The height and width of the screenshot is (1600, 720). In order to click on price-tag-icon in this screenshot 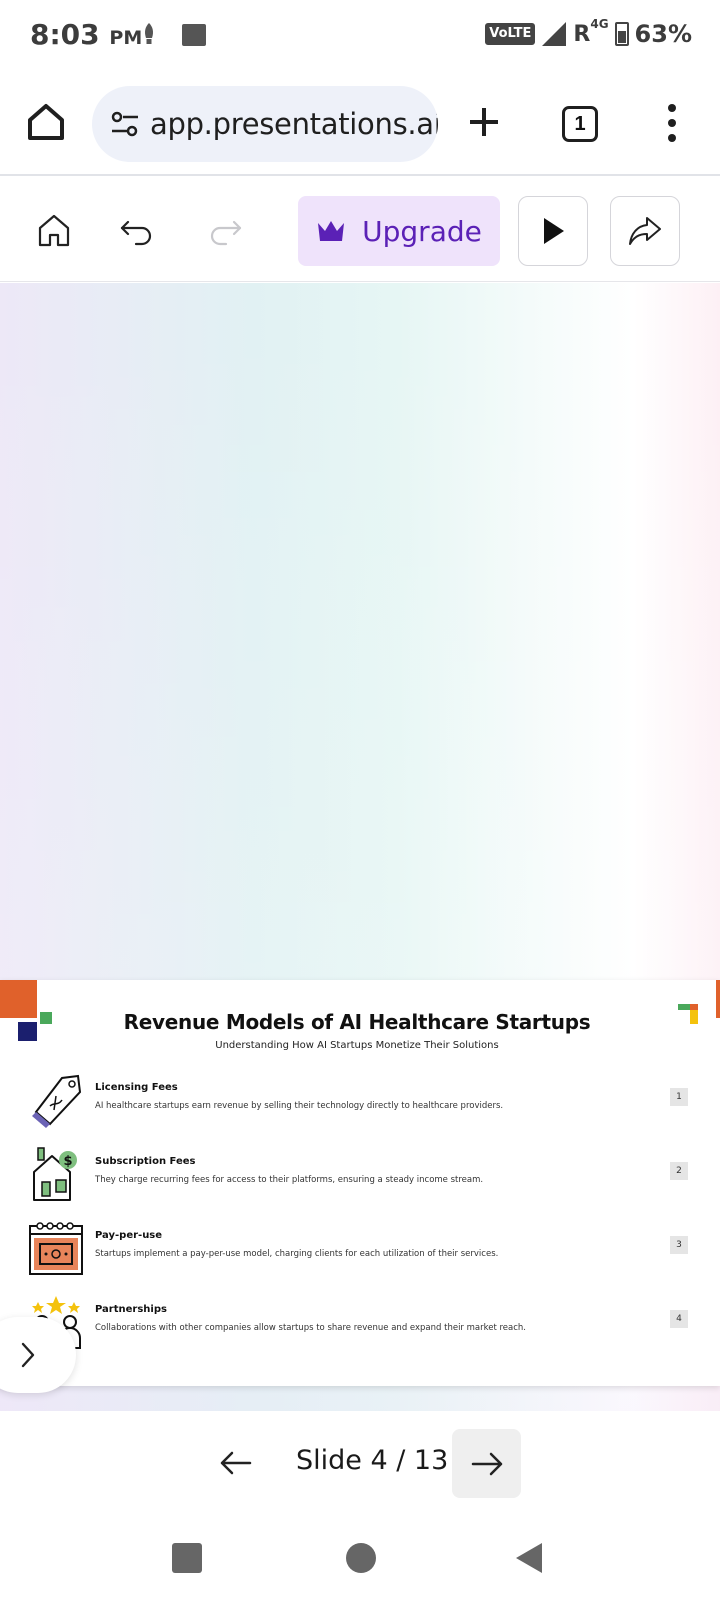, I will do `click(57, 1101)`.